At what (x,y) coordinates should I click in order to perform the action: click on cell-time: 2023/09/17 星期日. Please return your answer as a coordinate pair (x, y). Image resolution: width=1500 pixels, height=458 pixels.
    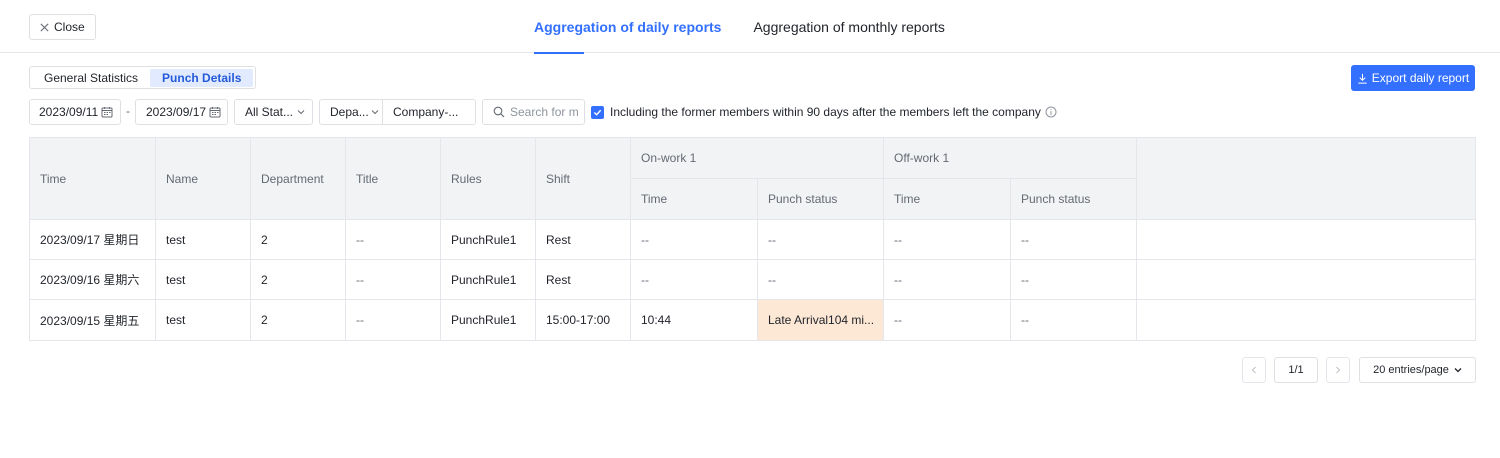
    Looking at the image, I should click on (92, 240).